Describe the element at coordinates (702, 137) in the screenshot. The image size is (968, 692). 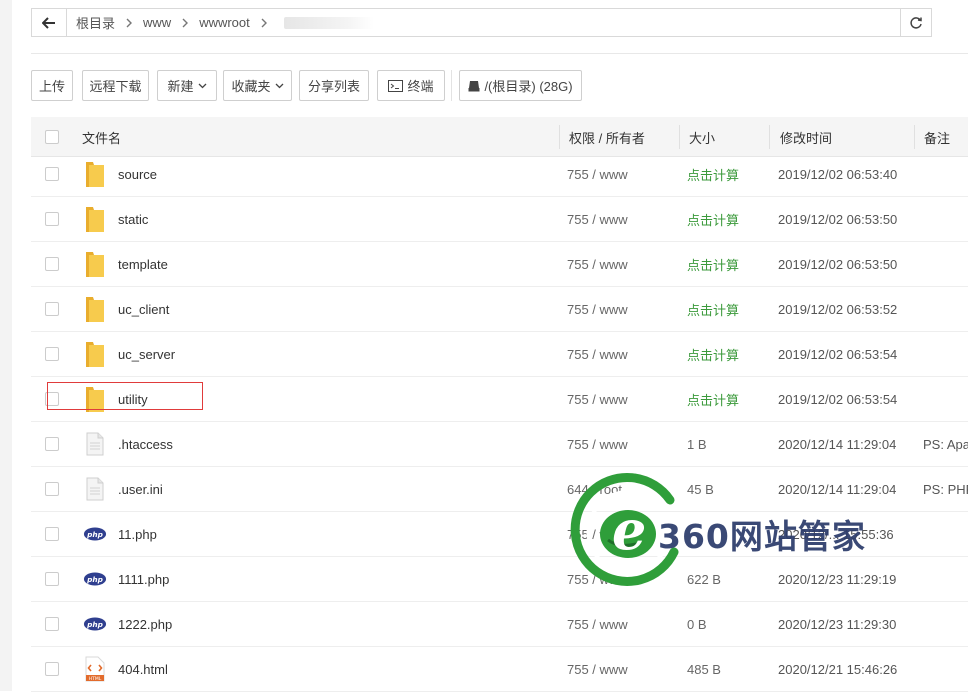
I see `header-size: 大小` at that location.